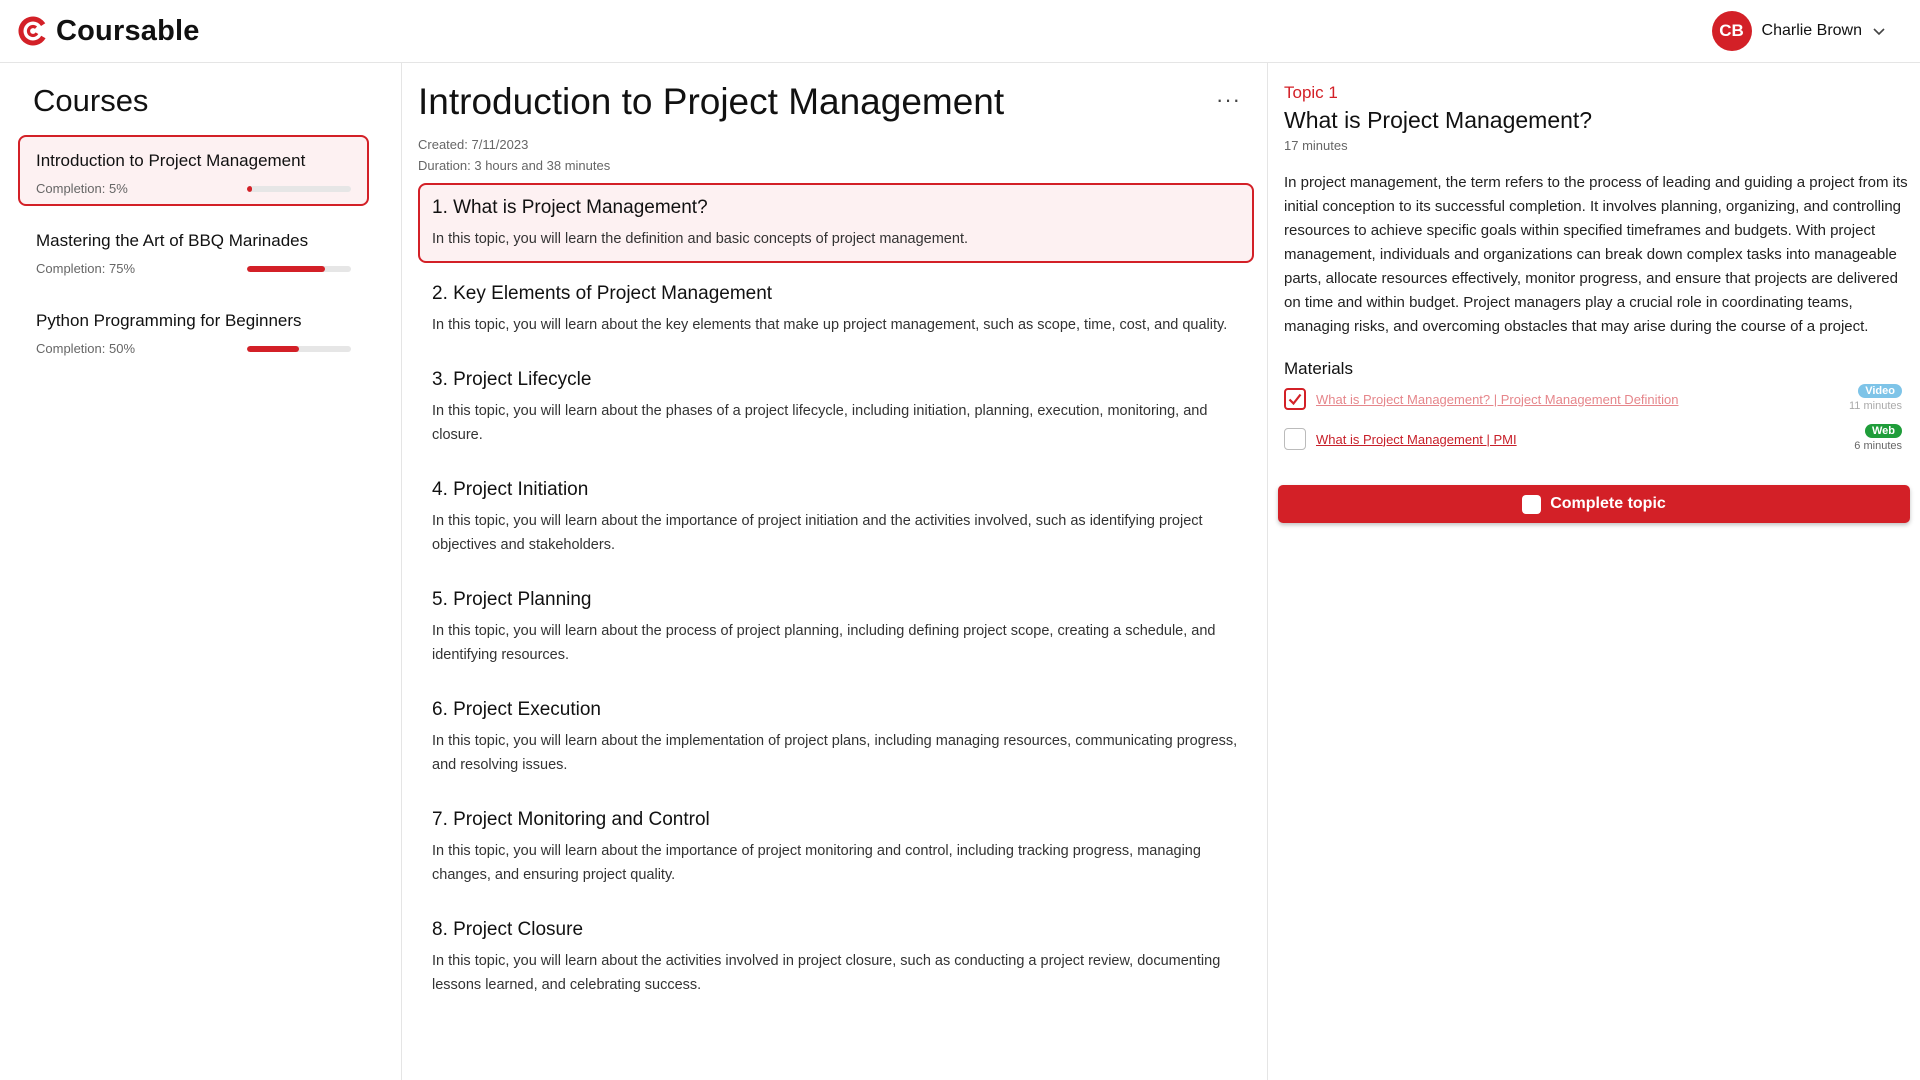 Image resolution: width=1920 pixels, height=1080 pixels. What do you see at coordinates (1228, 100) in the screenshot?
I see `more-options-icon: ···` at bounding box center [1228, 100].